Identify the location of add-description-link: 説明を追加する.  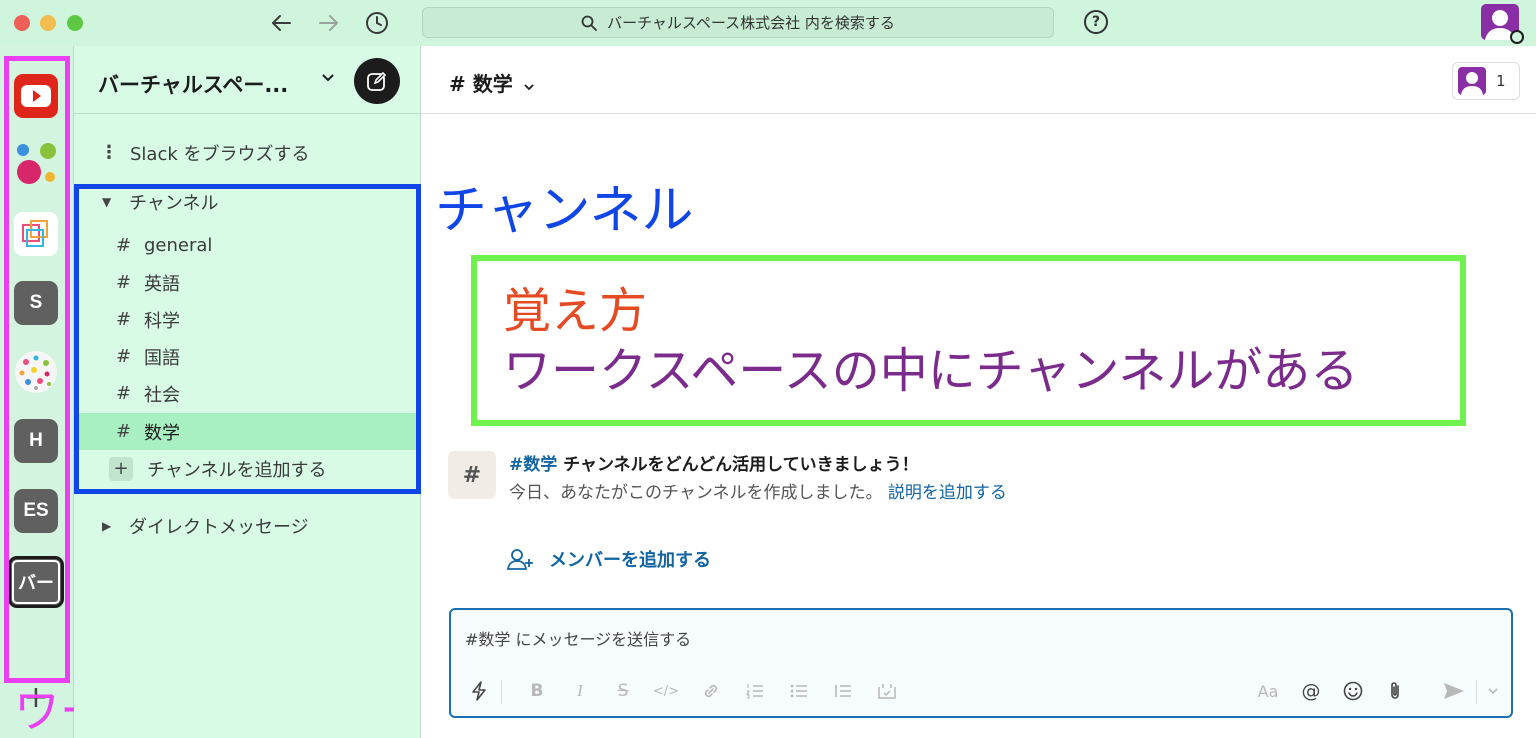
(947, 493).